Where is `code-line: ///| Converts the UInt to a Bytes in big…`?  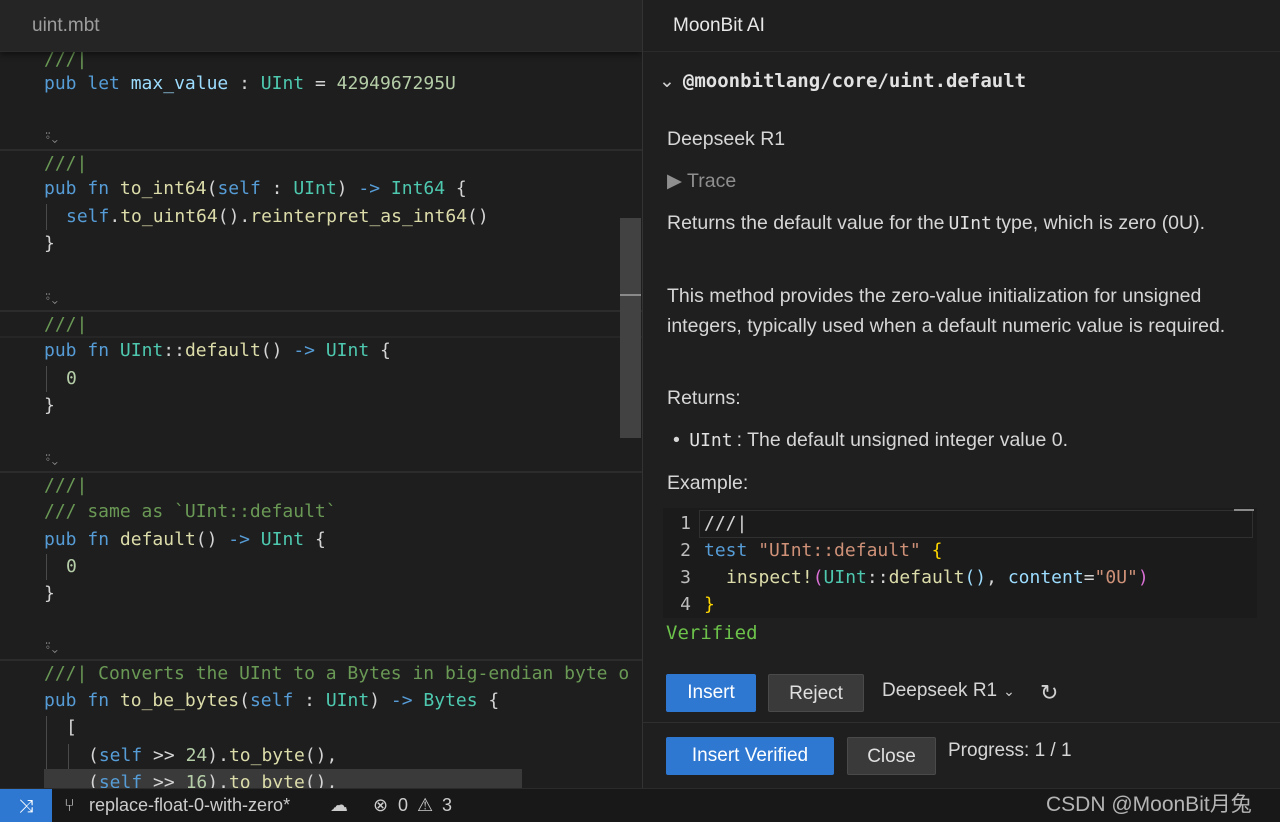 code-line: ///| Converts the UInt to a Bytes in big… is located at coordinates (337, 673).